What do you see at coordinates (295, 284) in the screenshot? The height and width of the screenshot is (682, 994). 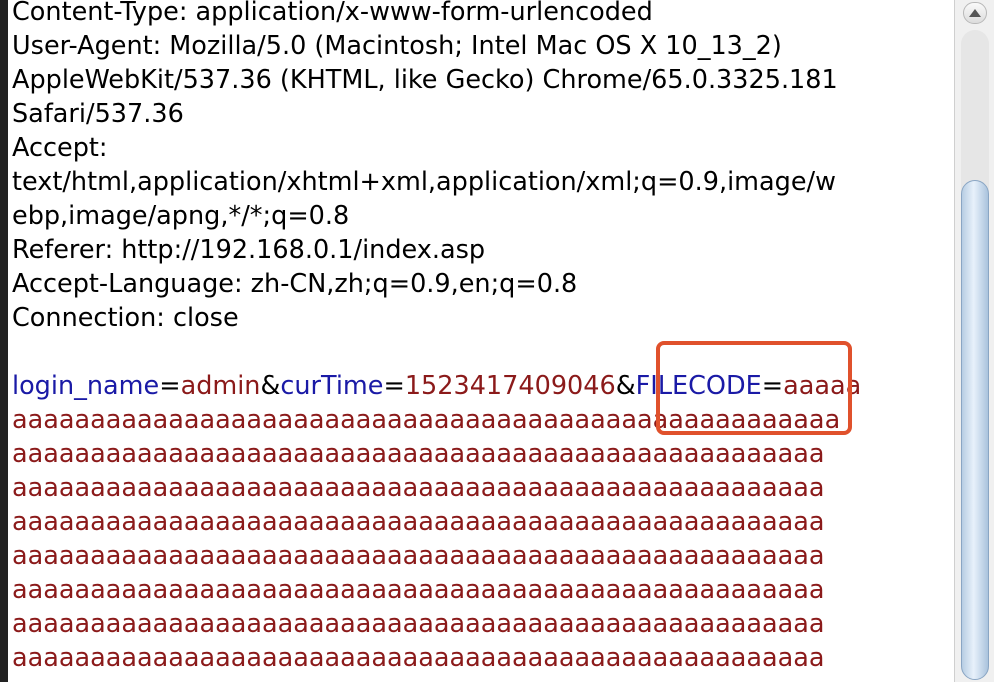 I see `header-line: Accept-Language: zh-CN,zh;q=0.9,en;q=0.8` at bounding box center [295, 284].